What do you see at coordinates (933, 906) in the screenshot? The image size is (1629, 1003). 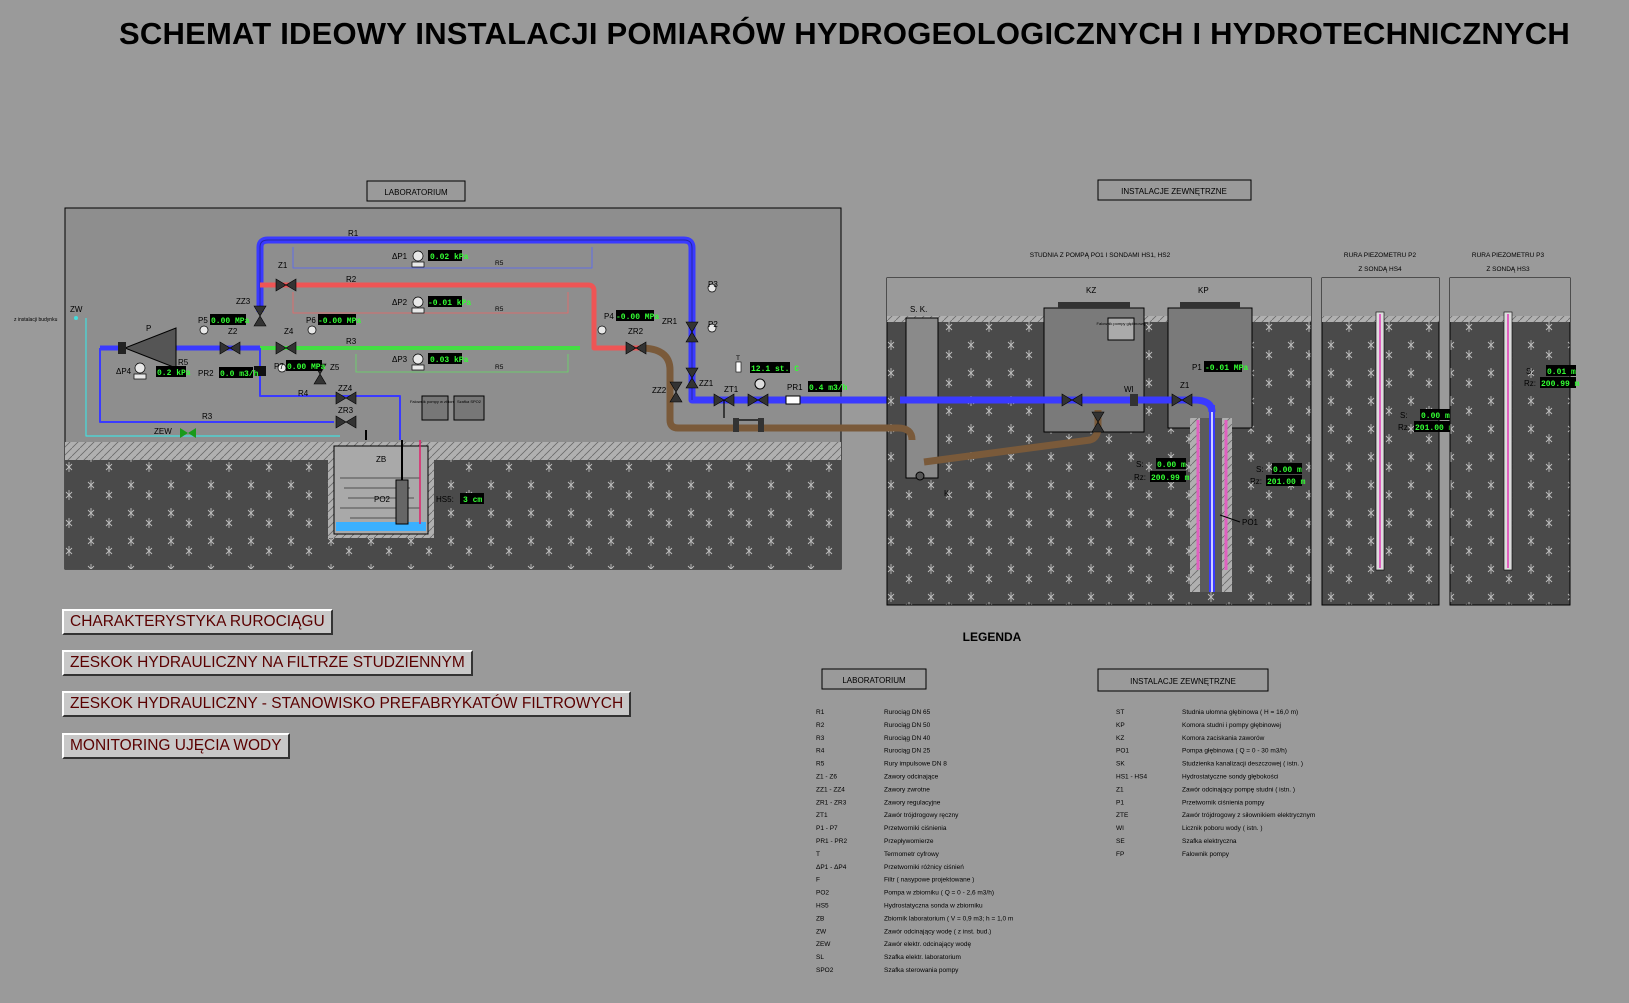 I see `legend-lab-row-desc: Hydrostatyczna sonda w zbiorniku` at bounding box center [933, 906].